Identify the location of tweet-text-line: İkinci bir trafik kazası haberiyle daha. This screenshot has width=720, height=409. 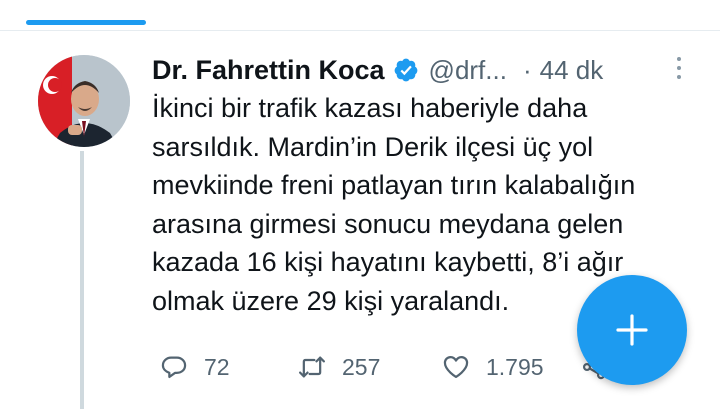
(370, 108).